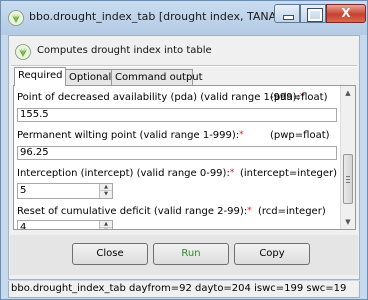  I want to click on intercept-type: (intercept=integer), so click(288, 173).